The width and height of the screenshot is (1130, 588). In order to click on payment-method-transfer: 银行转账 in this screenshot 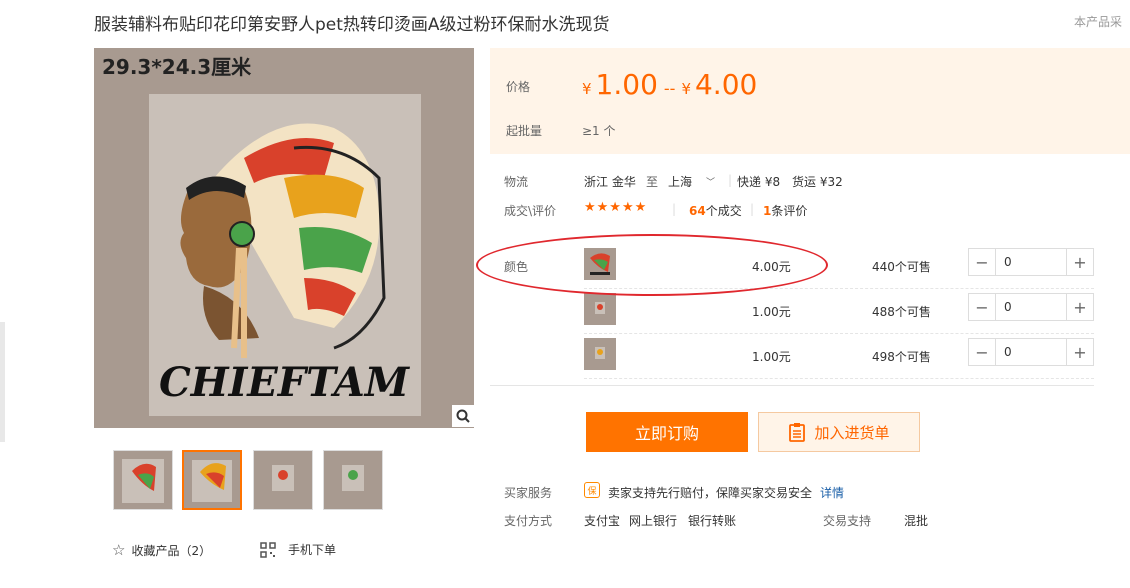, I will do `click(712, 521)`.